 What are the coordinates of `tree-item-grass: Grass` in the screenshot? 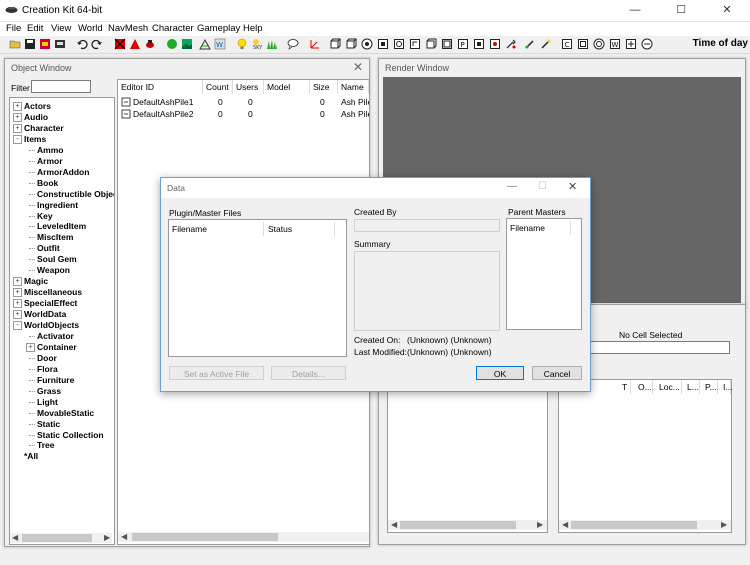 It's located at (49, 391).